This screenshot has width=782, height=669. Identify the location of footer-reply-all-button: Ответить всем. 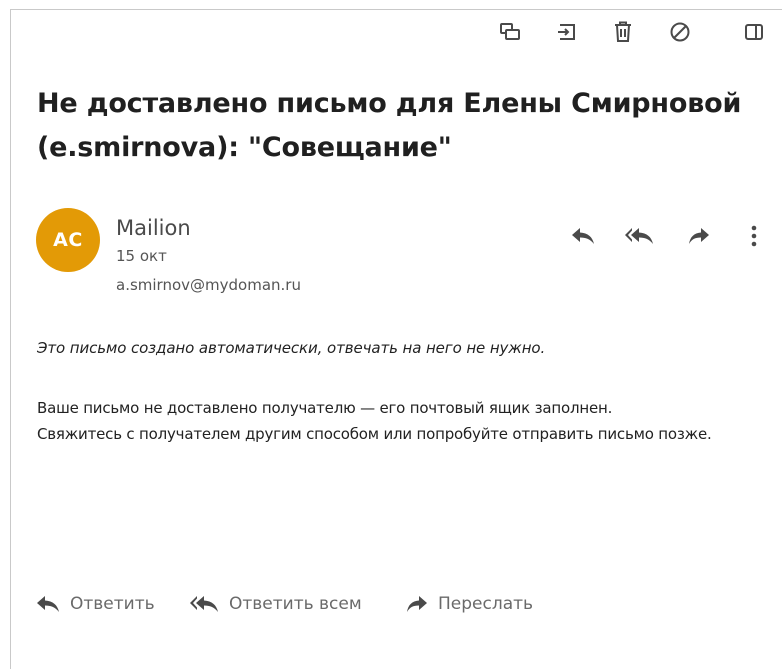
(275, 604).